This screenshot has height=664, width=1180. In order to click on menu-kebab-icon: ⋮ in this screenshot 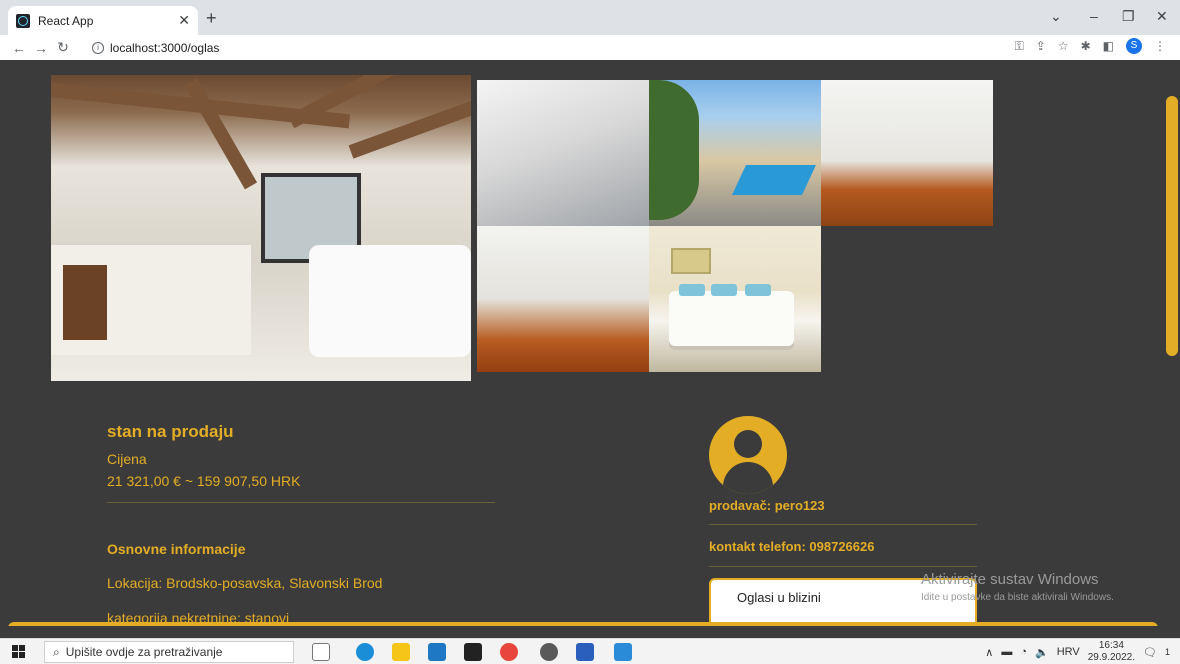, I will do `click(1160, 46)`.